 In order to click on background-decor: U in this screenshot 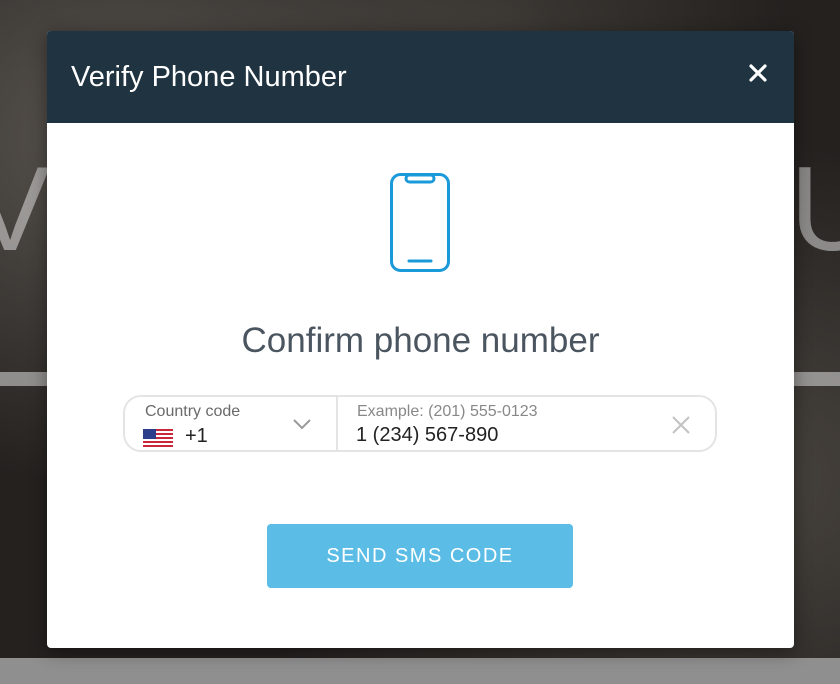, I will do `click(815, 209)`.